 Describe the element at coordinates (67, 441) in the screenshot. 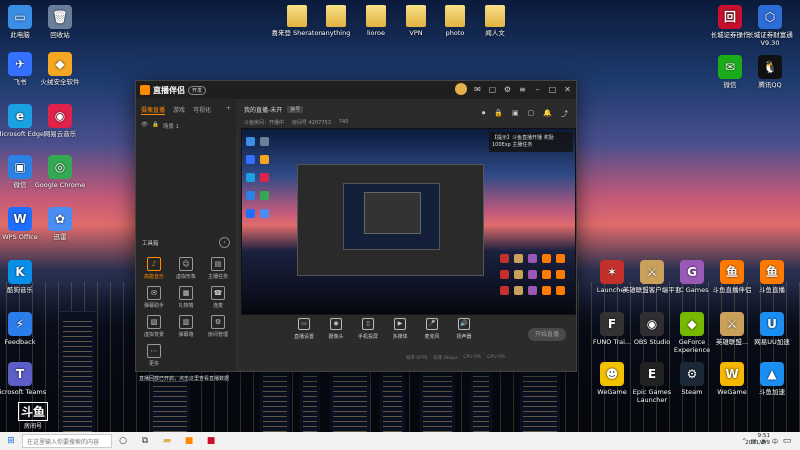

I see `search-input: 在这里输入你要搜索的内容` at that location.